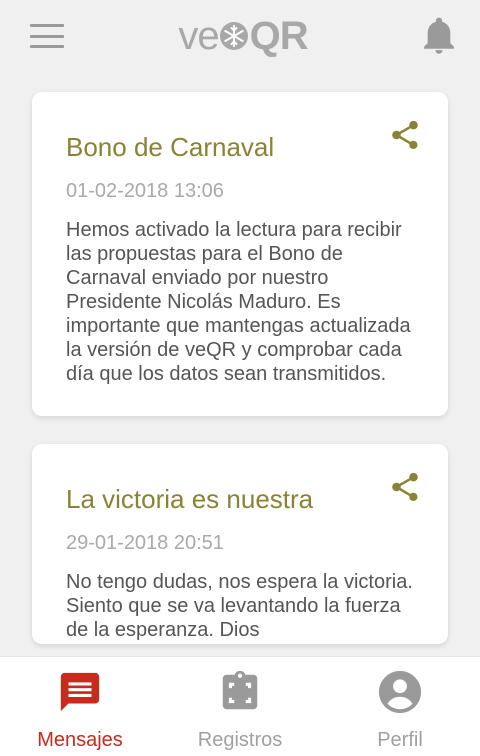  What do you see at coordinates (198, 36) in the screenshot?
I see `logo-text-ve: ve` at bounding box center [198, 36].